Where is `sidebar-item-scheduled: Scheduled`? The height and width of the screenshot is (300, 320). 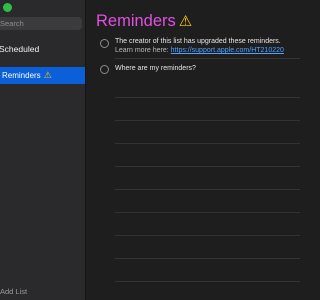
sidebar-item-scheduled: Scheduled is located at coordinates (19, 49).